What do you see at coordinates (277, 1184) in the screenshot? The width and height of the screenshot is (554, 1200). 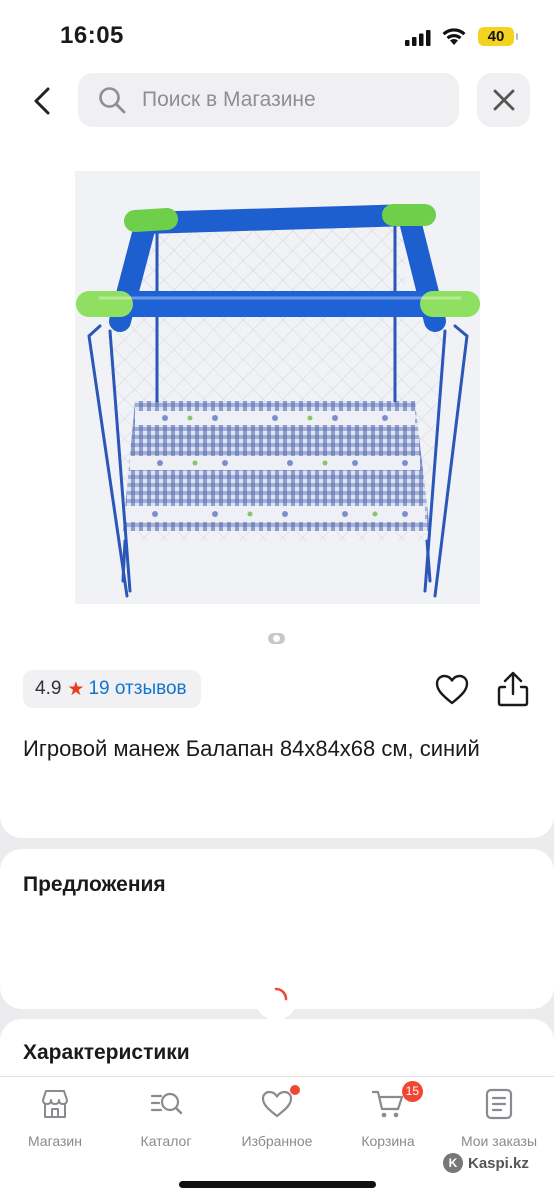 I see `home-indicator` at bounding box center [277, 1184].